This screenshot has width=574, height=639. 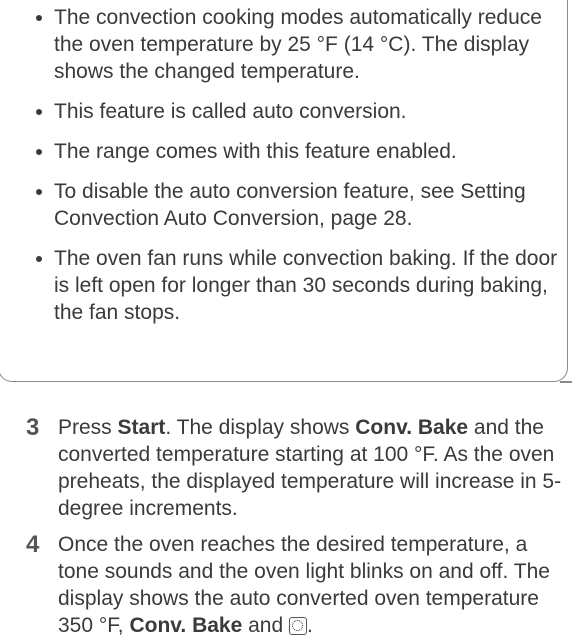 I want to click on step-number: 4, so click(x=33, y=544).